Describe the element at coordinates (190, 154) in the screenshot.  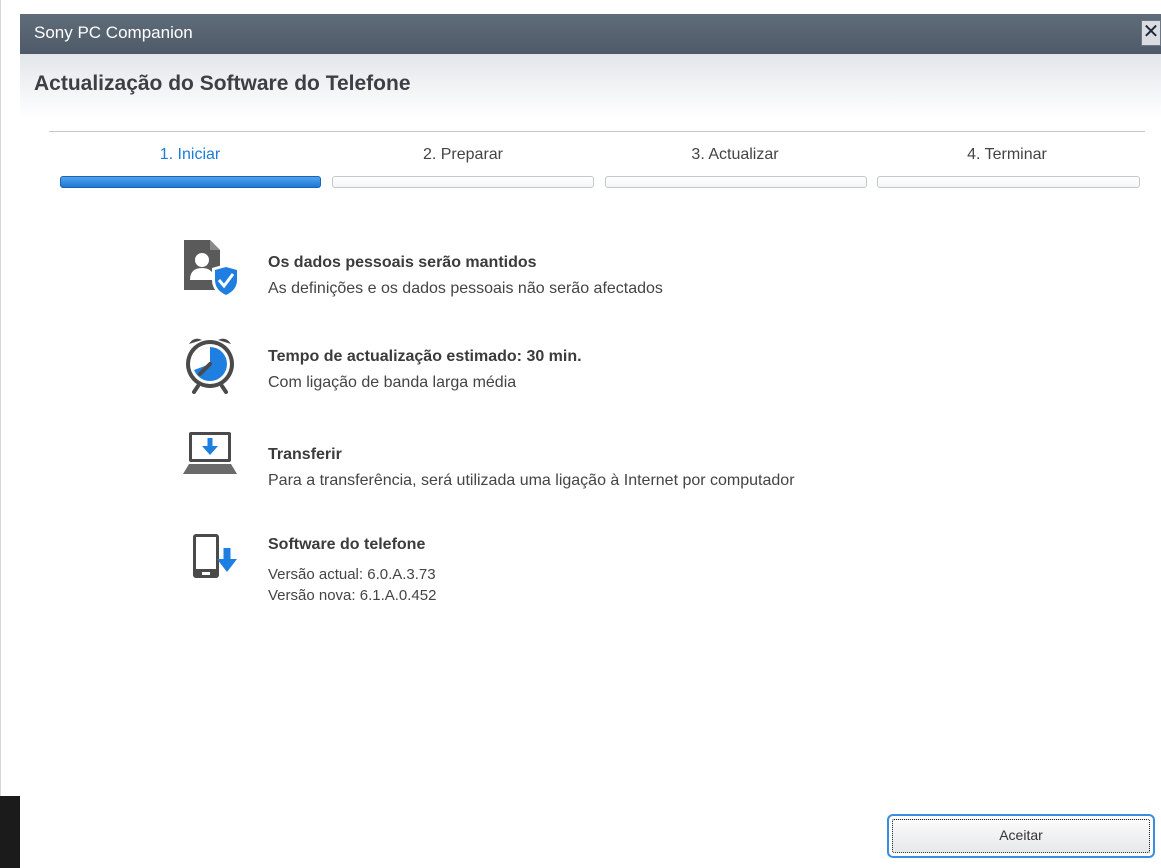
I see `step-1-label: 1. Iniciar` at that location.